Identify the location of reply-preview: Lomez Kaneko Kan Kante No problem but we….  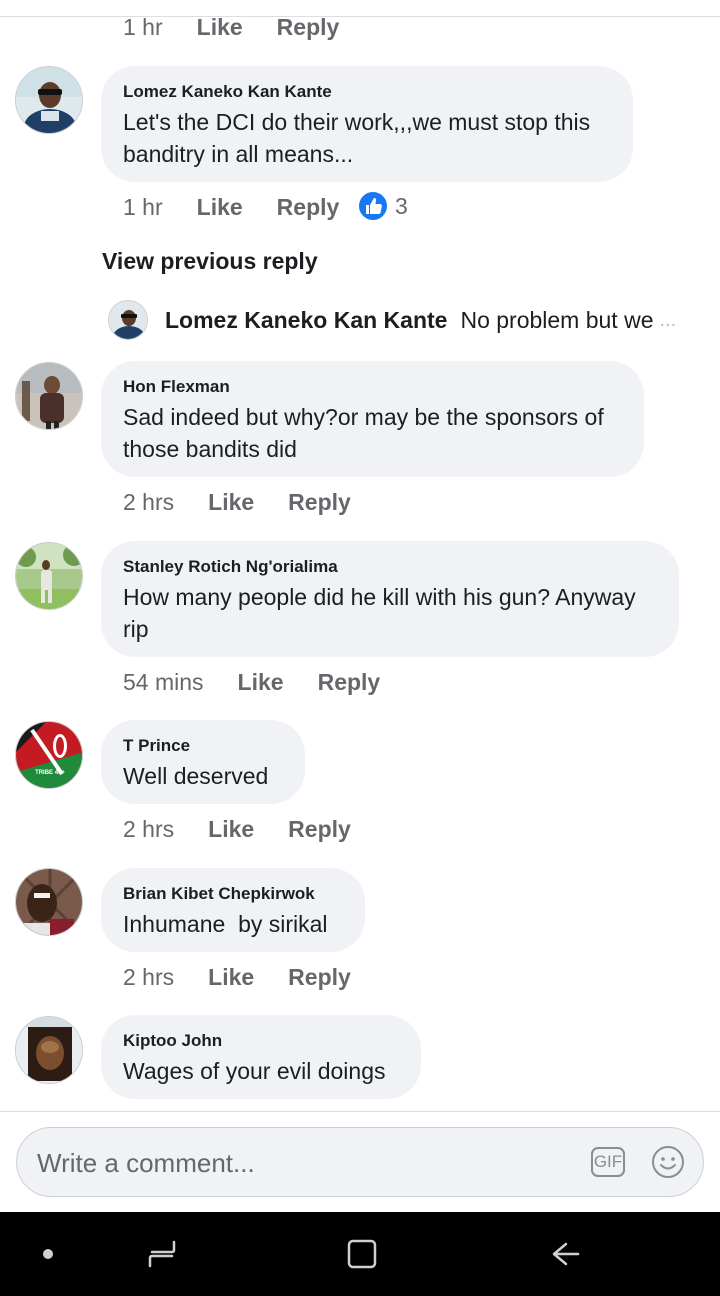
(392, 320).